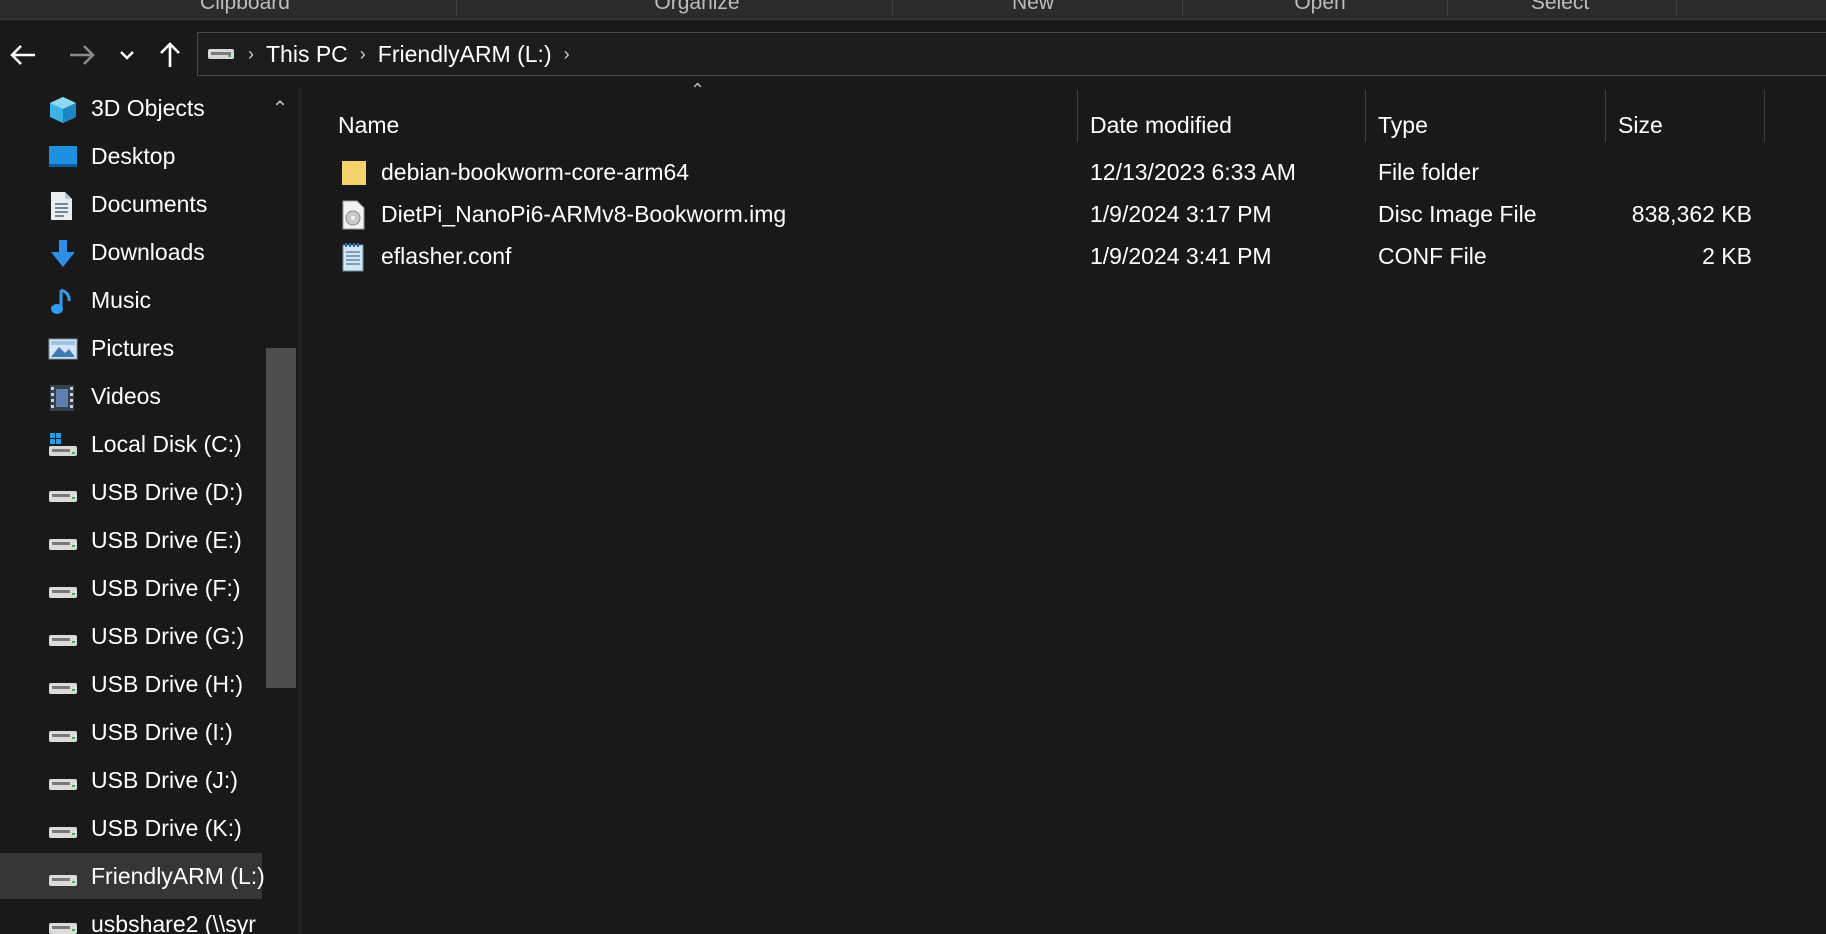  What do you see at coordinates (1457, 214) in the screenshot?
I see `file-type: Disc Image File` at bounding box center [1457, 214].